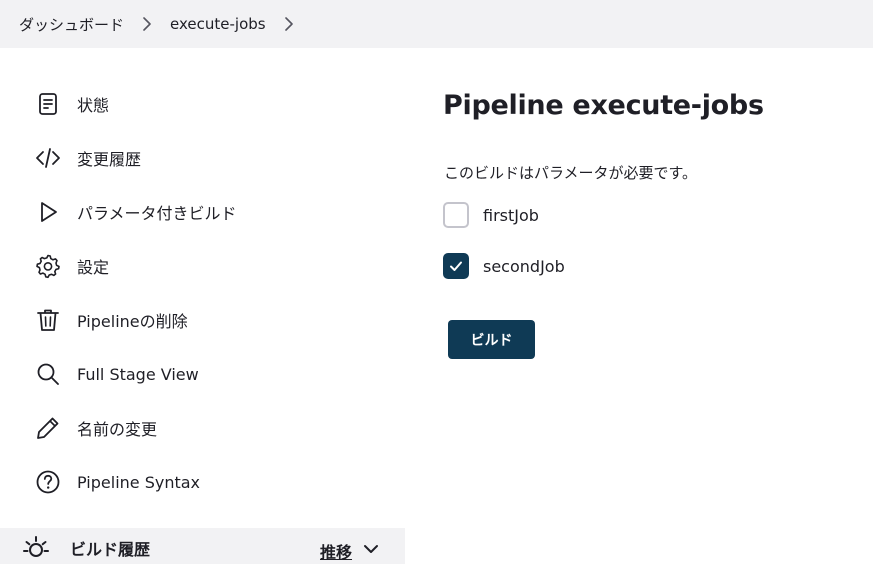 The image size is (873, 564). What do you see at coordinates (202, 320) in the screenshot?
I see `sidebar-item-delete-pipeline: Pipelineの削除` at bounding box center [202, 320].